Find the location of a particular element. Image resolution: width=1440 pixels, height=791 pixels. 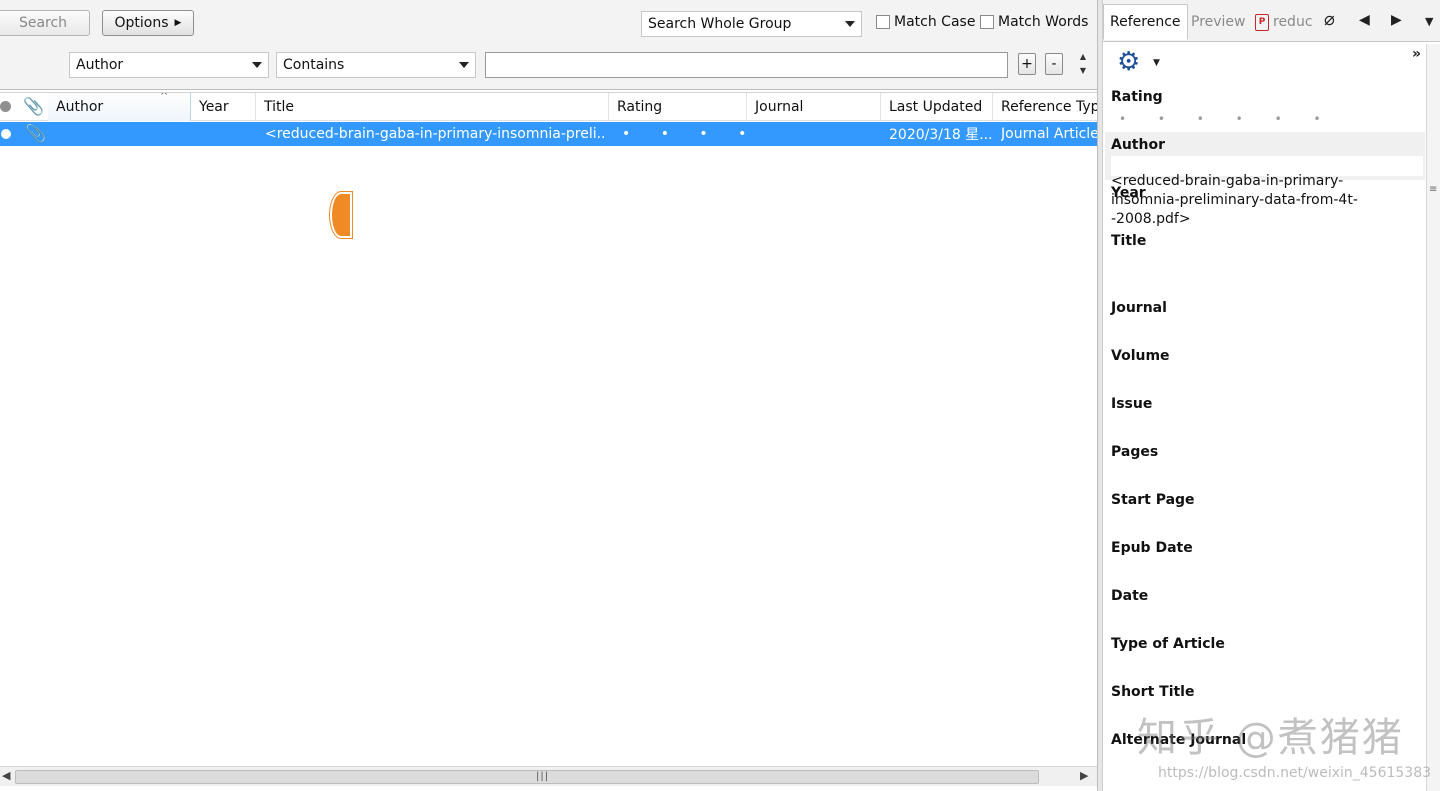

field-label: Date is located at coordinates (1130, 596).